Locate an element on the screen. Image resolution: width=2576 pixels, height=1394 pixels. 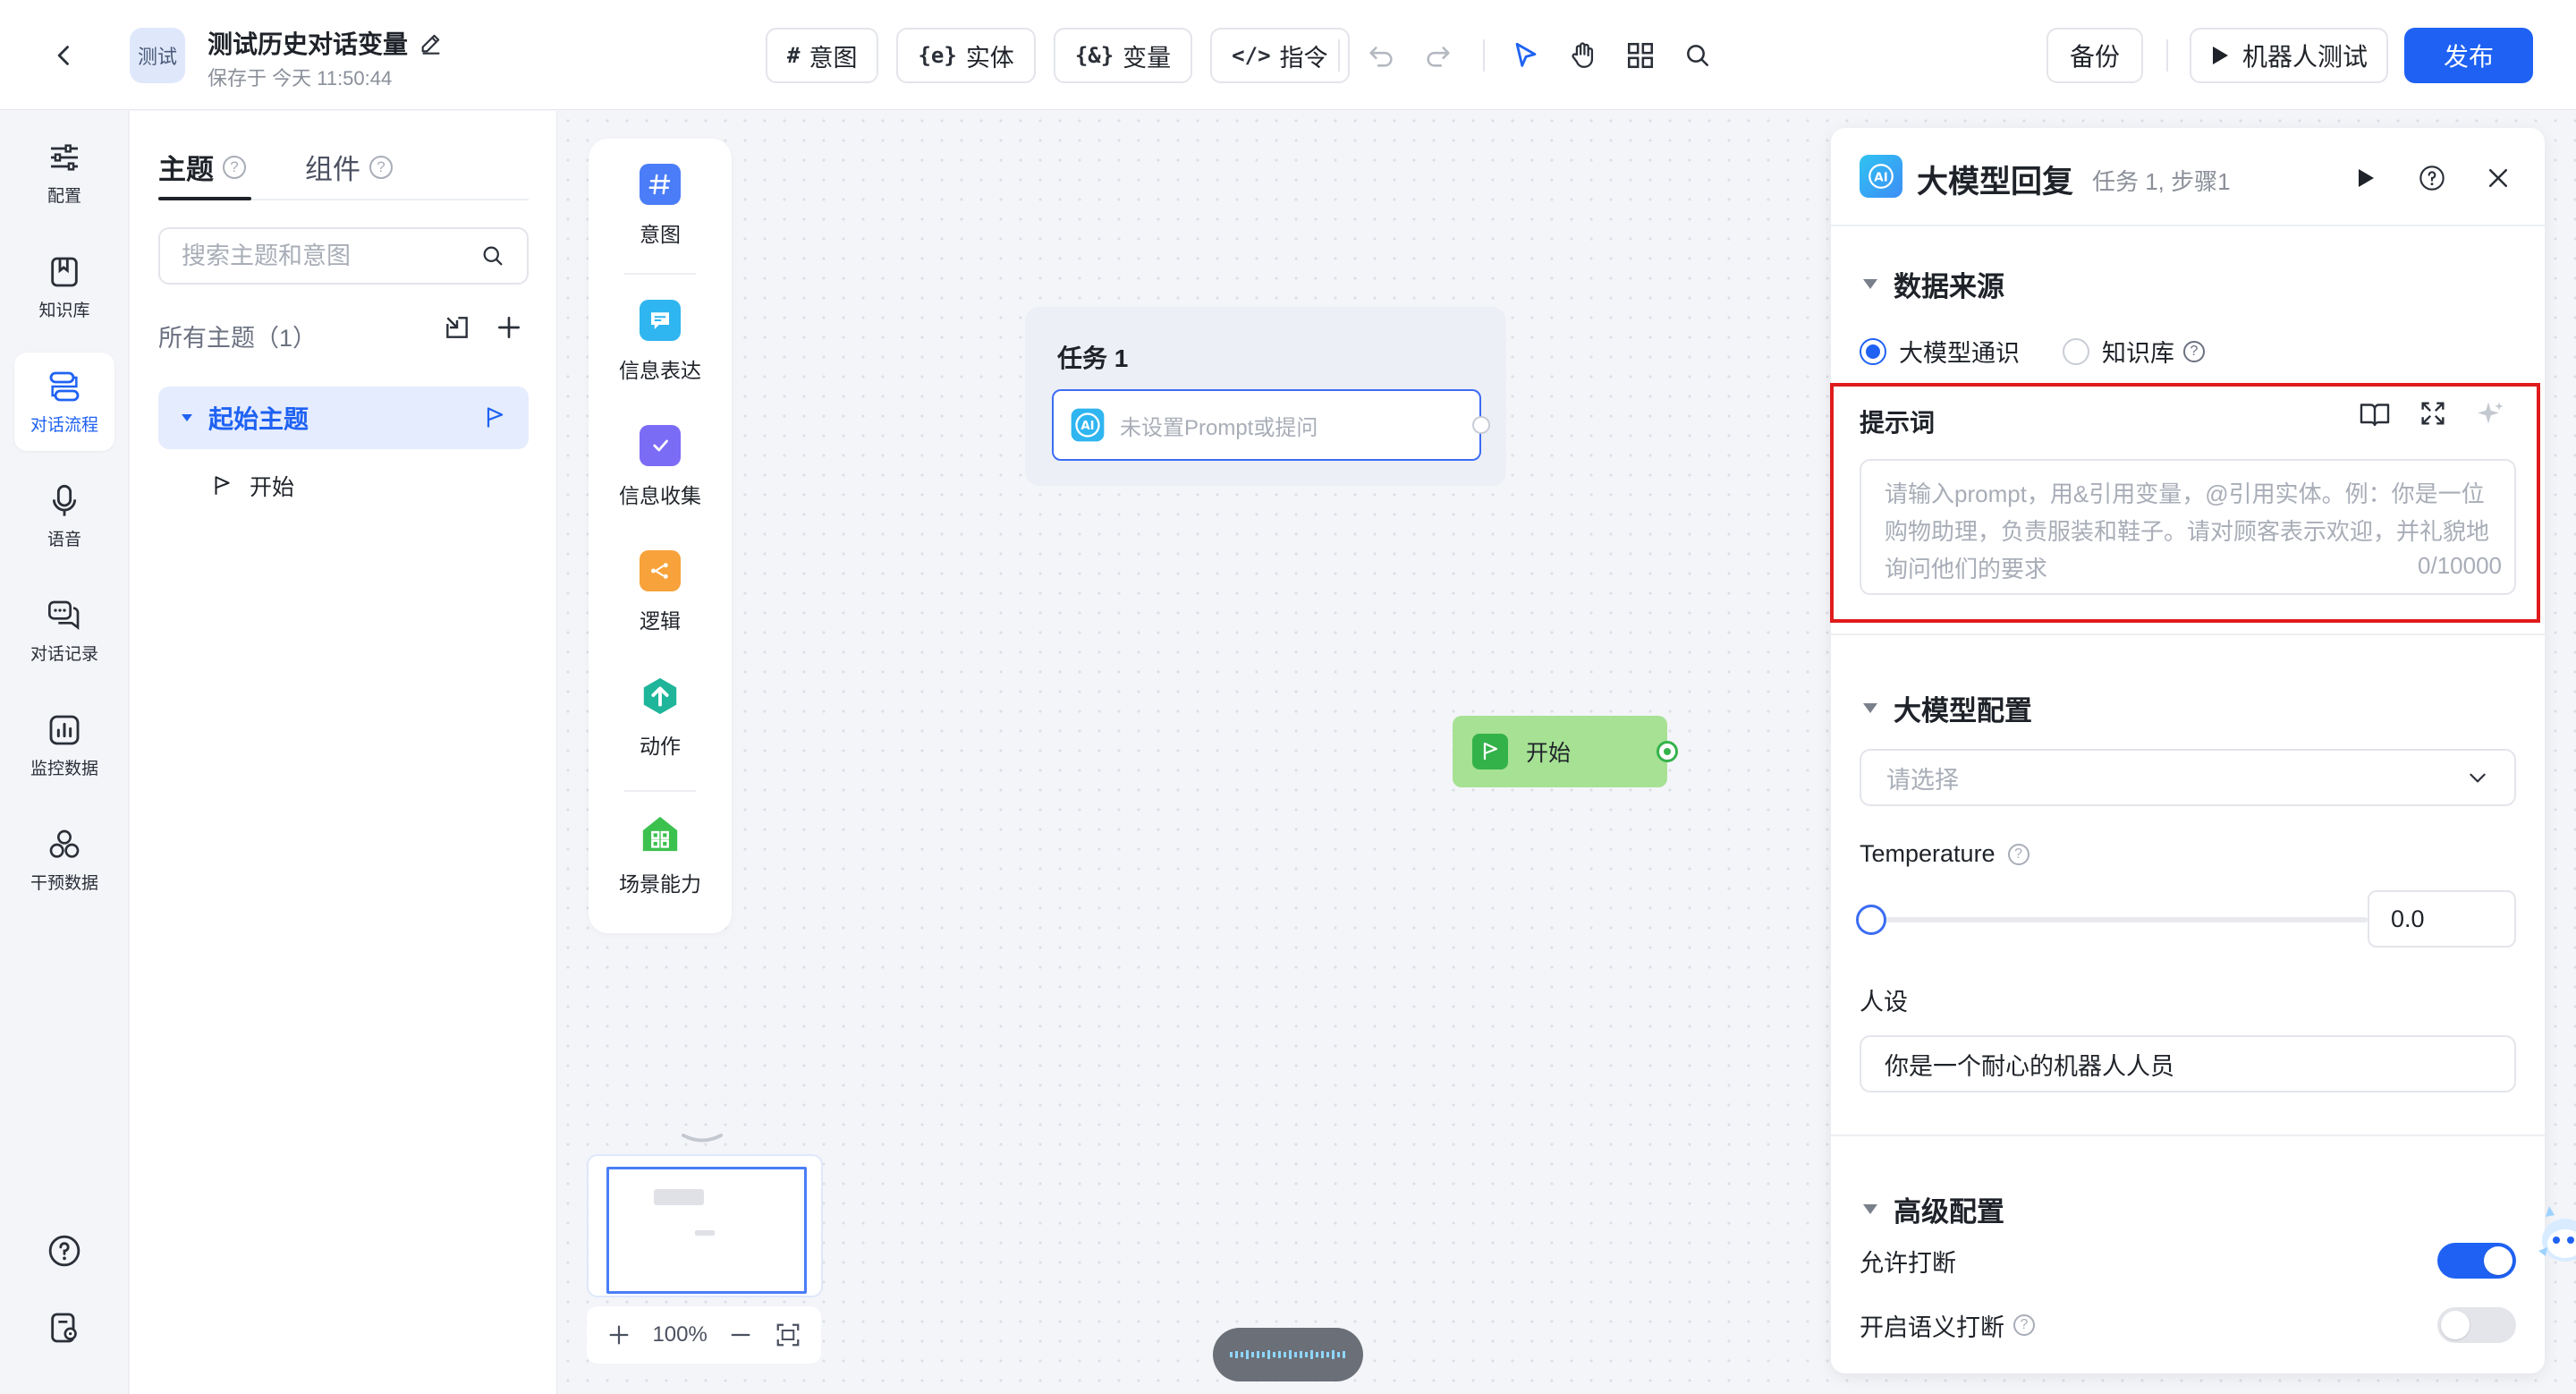
palette-item-action: 动作 is located at coordinates (660, 718).